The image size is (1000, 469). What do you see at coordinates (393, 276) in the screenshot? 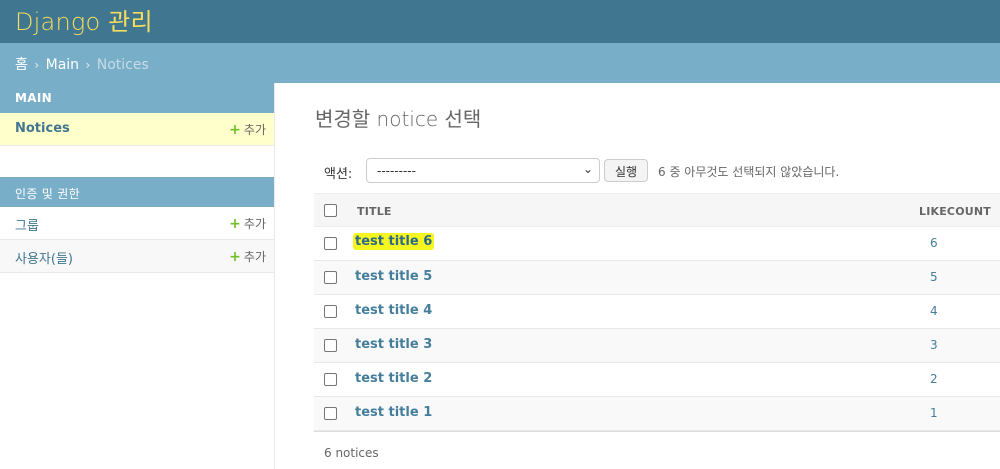
I see `row-title-link: test title 5` at bounding box center [393, 276].